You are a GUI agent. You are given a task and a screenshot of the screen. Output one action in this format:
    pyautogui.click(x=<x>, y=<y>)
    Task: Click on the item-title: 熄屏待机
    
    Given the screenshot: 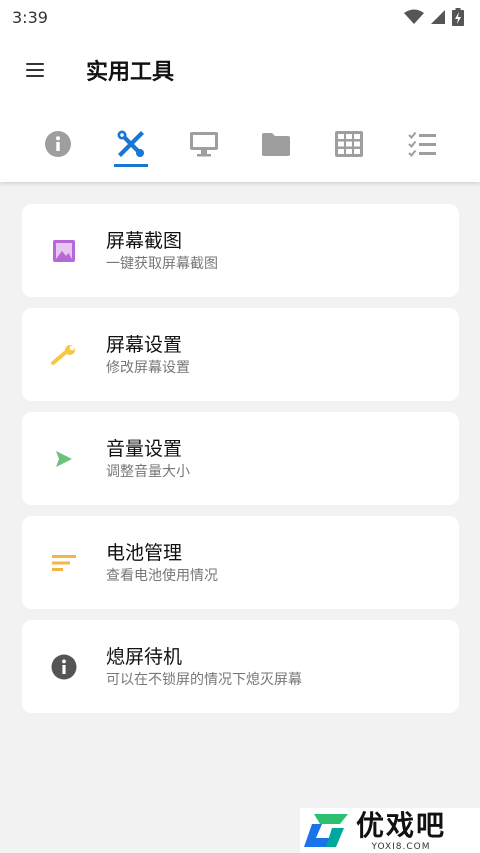 What is the action you would take?
    pyautogui.click(x=144, y=656)
    